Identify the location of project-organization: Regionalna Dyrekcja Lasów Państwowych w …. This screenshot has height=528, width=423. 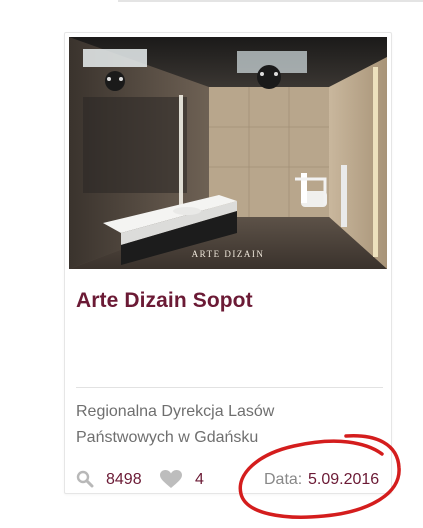
(175, 424).